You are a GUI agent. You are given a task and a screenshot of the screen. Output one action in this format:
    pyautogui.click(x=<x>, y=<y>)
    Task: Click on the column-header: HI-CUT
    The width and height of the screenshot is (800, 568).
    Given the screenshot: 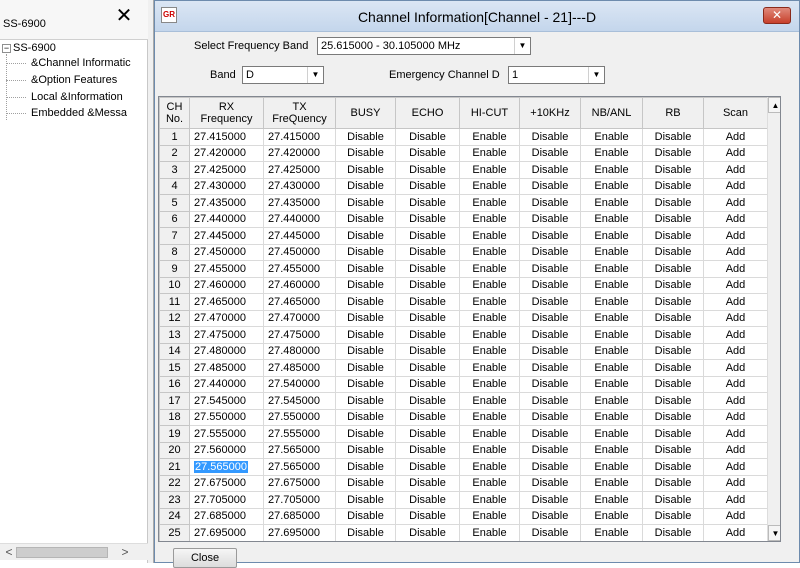 What is the action you would take?
    pyautogui.click(x=489, y=113)
    